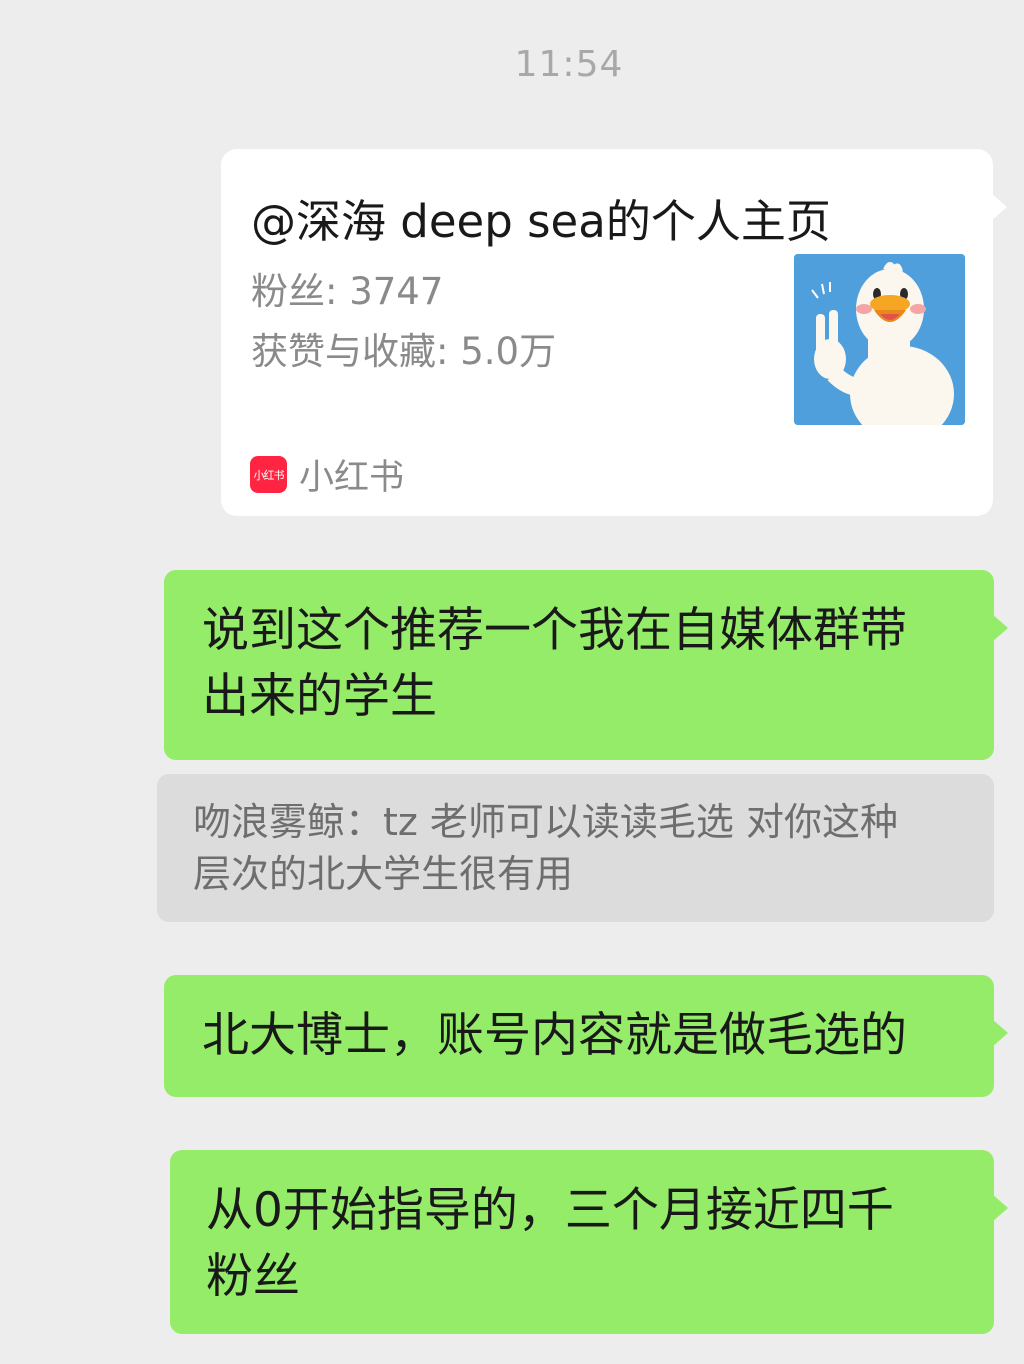 The image size is (1024, 1364). Describe the element at coordinates (541, 221) in the screenshot. I see `card-title: @深海 deep sea的个人主页` at that location.